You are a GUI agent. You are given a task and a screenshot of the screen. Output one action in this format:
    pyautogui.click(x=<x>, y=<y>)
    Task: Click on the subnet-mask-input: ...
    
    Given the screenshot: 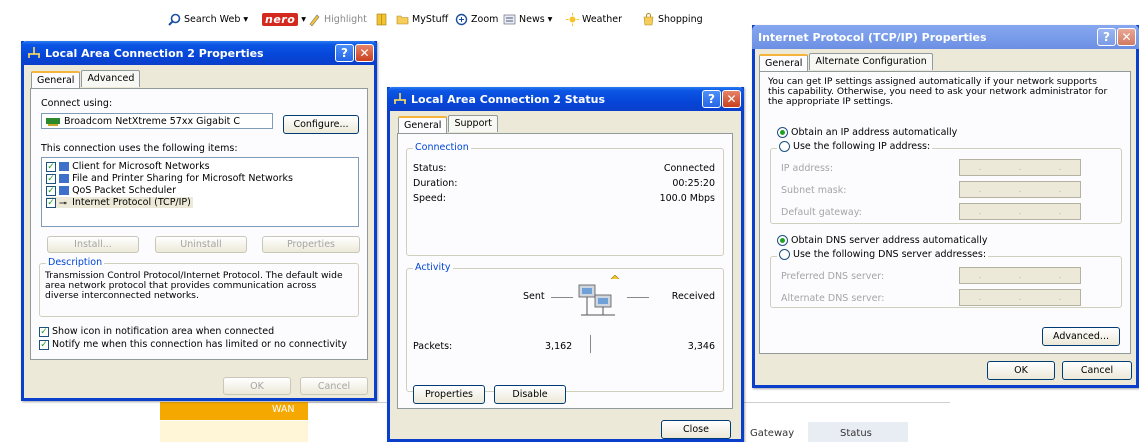 What is the action you would take?
    pyautogui.click(x=1020, y=189)
    